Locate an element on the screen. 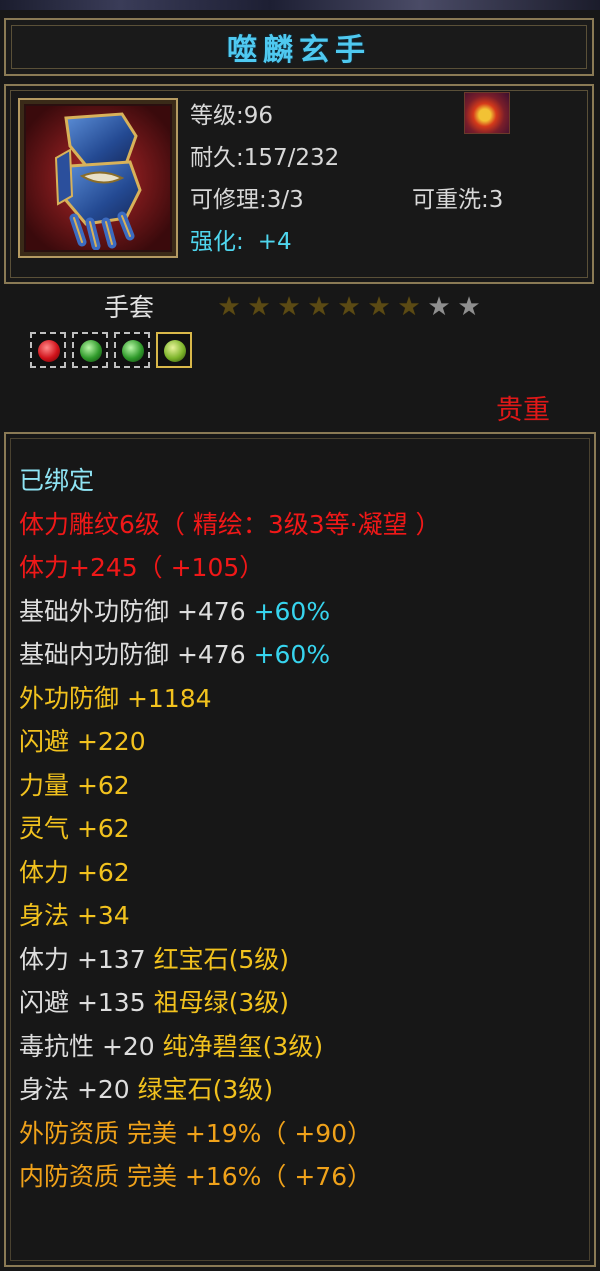 This screenshot has height=1271, width=600. quality-ext-line: 外防资质 完美 +19%（ +90） is located at coordinates (196, 1133).